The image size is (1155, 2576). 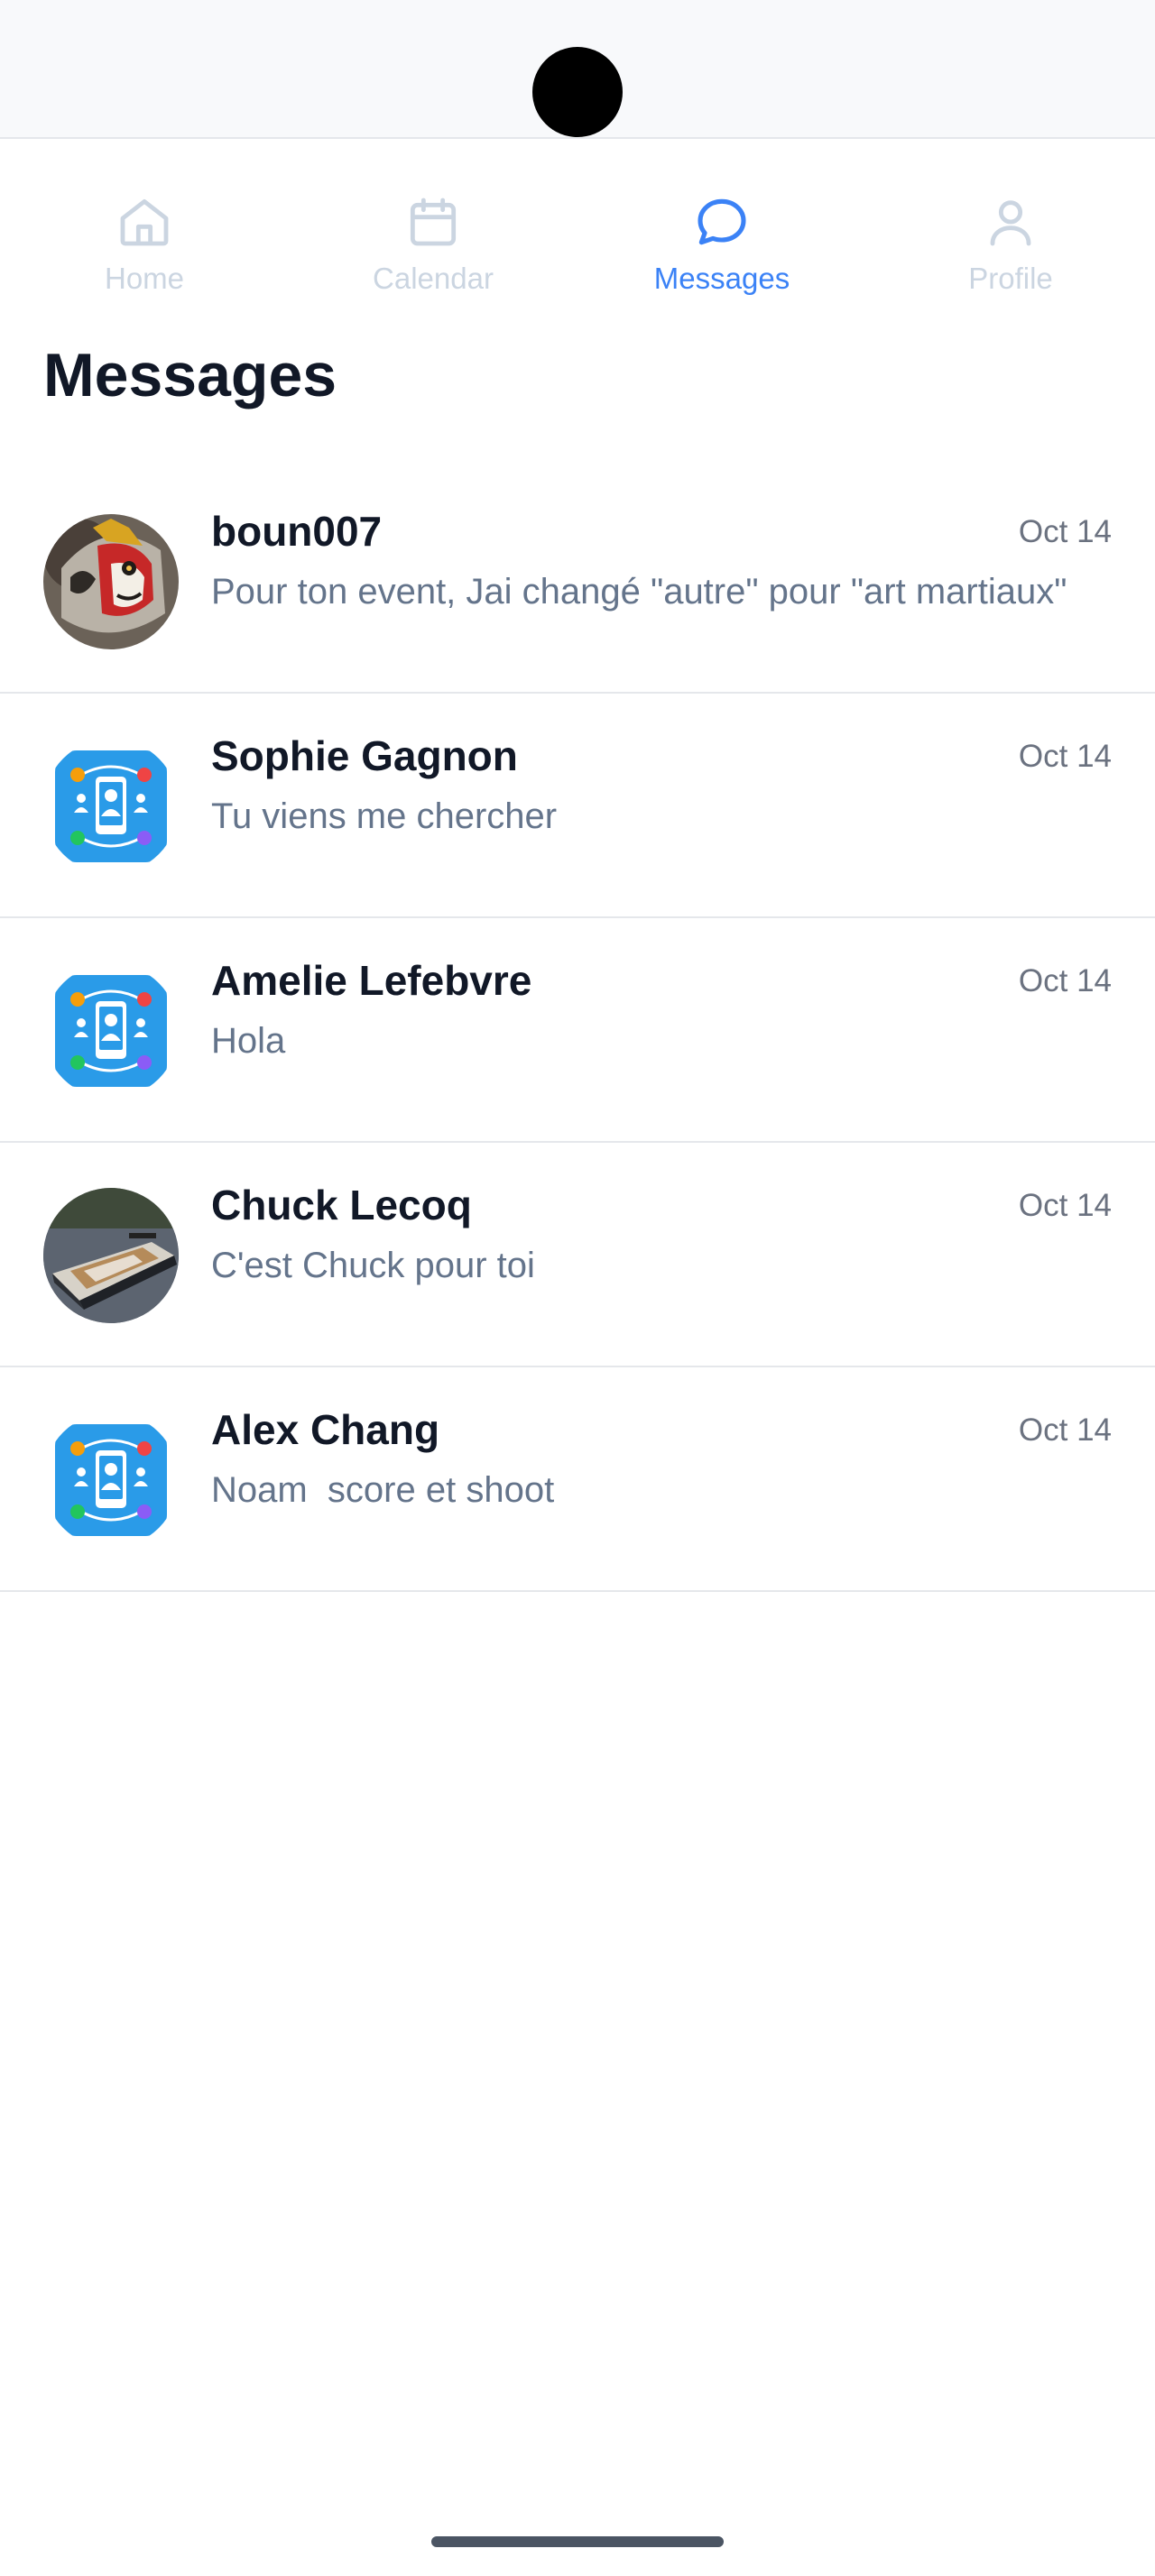 What do you see at coordinates (341, 1205) in the screenshot?
I see `contact-name: Chuck Lecoq` at bounding box center [341, 1205].